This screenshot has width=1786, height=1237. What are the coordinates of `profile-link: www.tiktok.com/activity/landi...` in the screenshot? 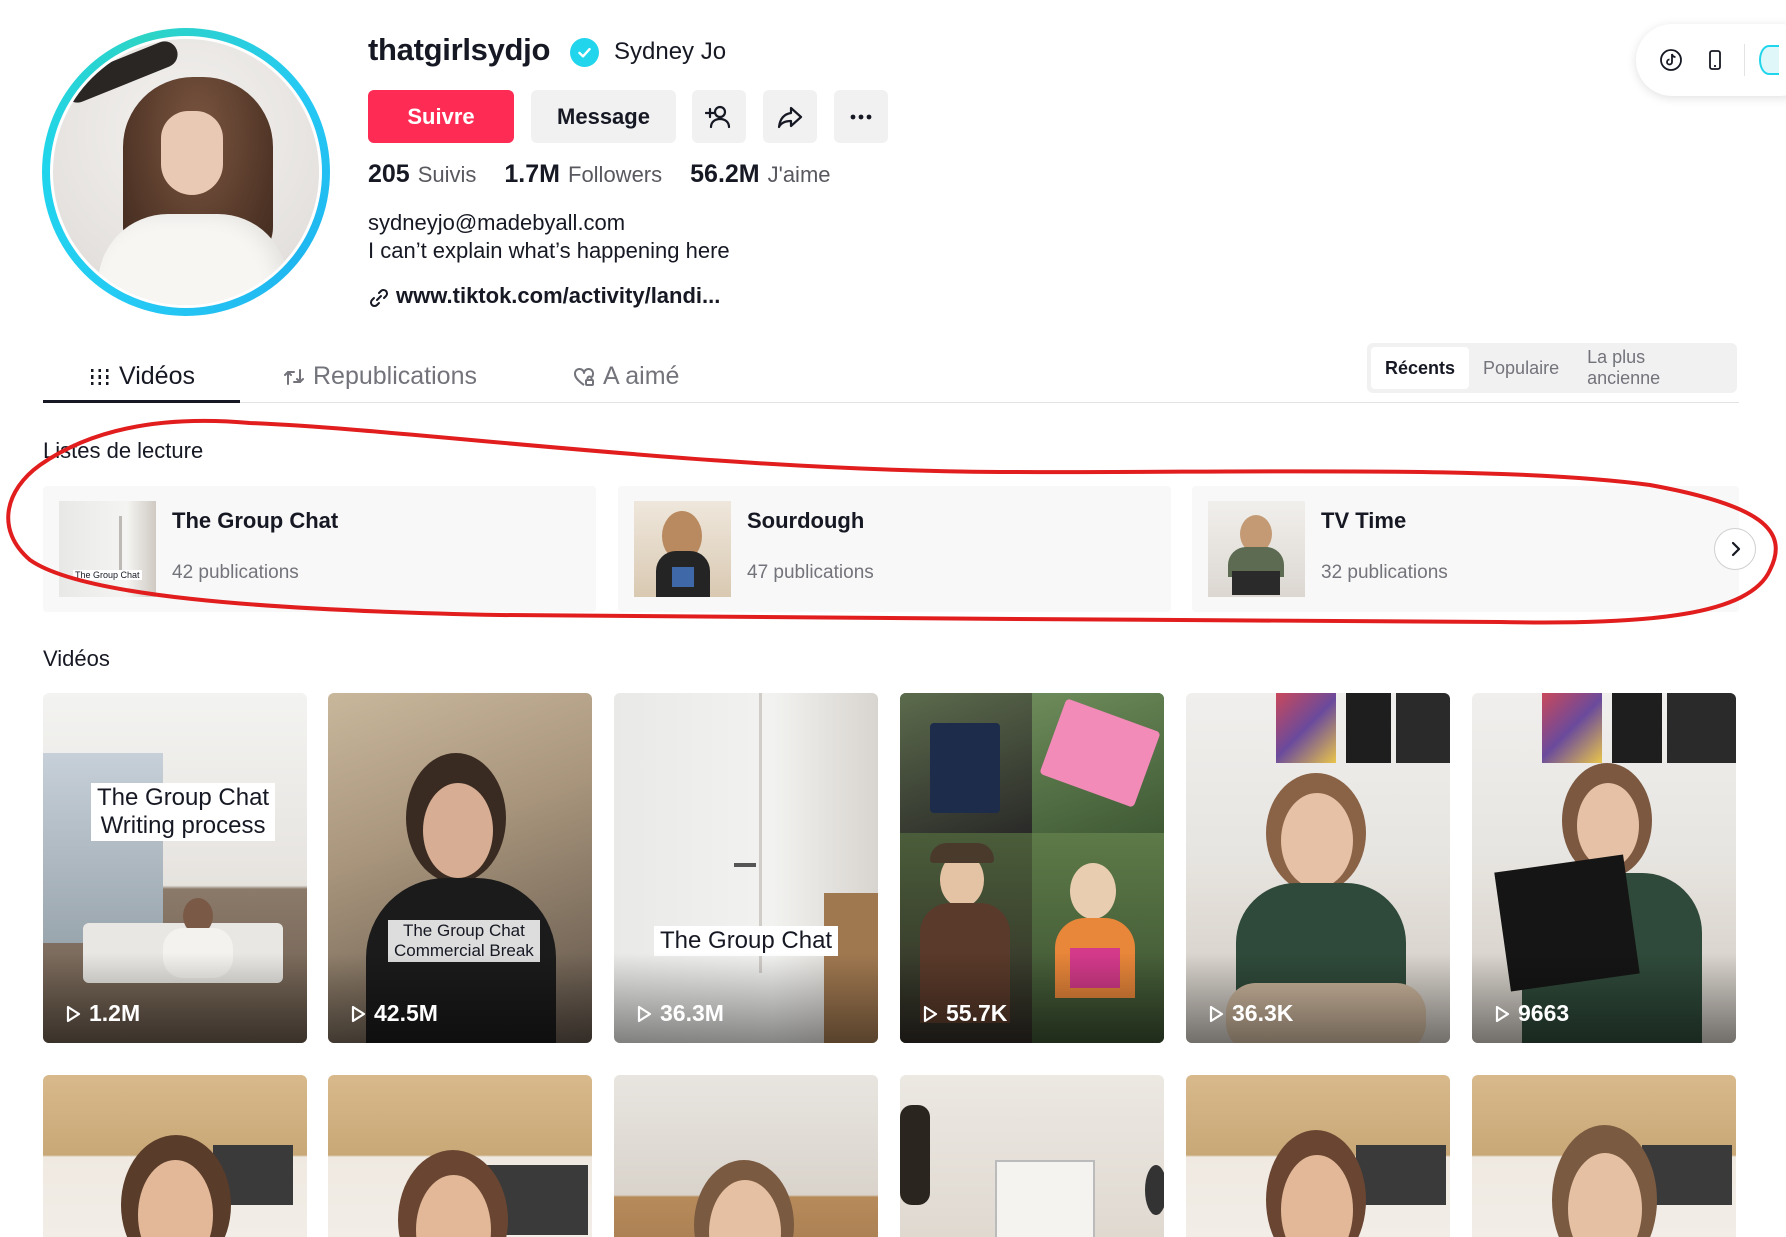 It's located at (544, 296).